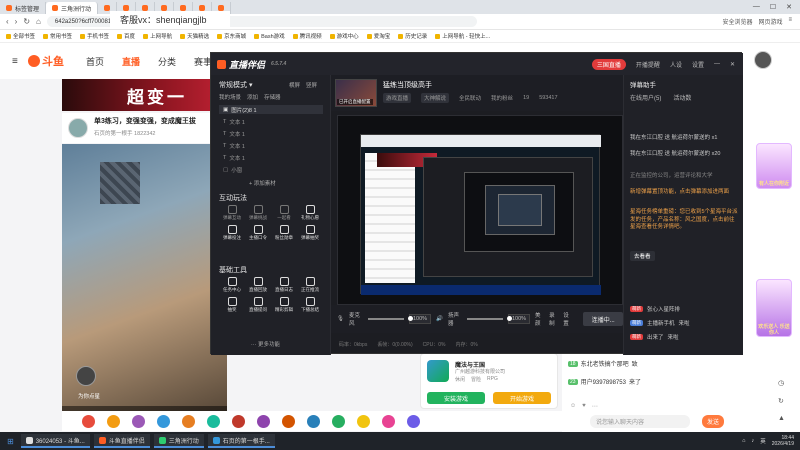  I want to click on bookmark: 常用书签, so click(57, 36).